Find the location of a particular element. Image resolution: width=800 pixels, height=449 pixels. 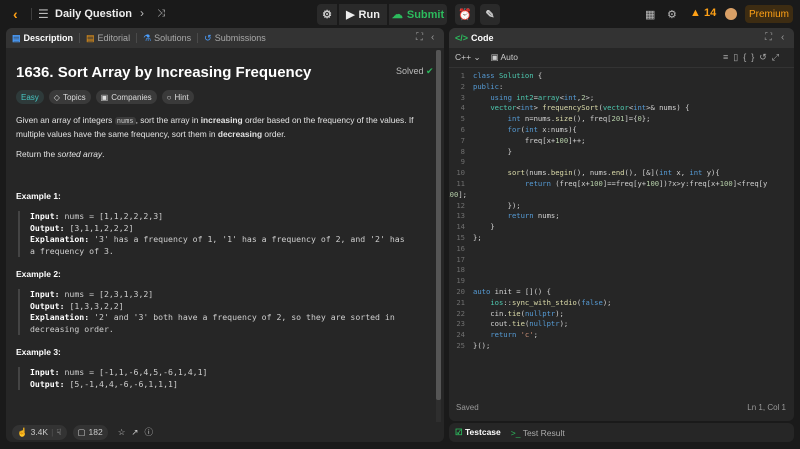

next-problem-icon: › is located at coordinates (142, 13).